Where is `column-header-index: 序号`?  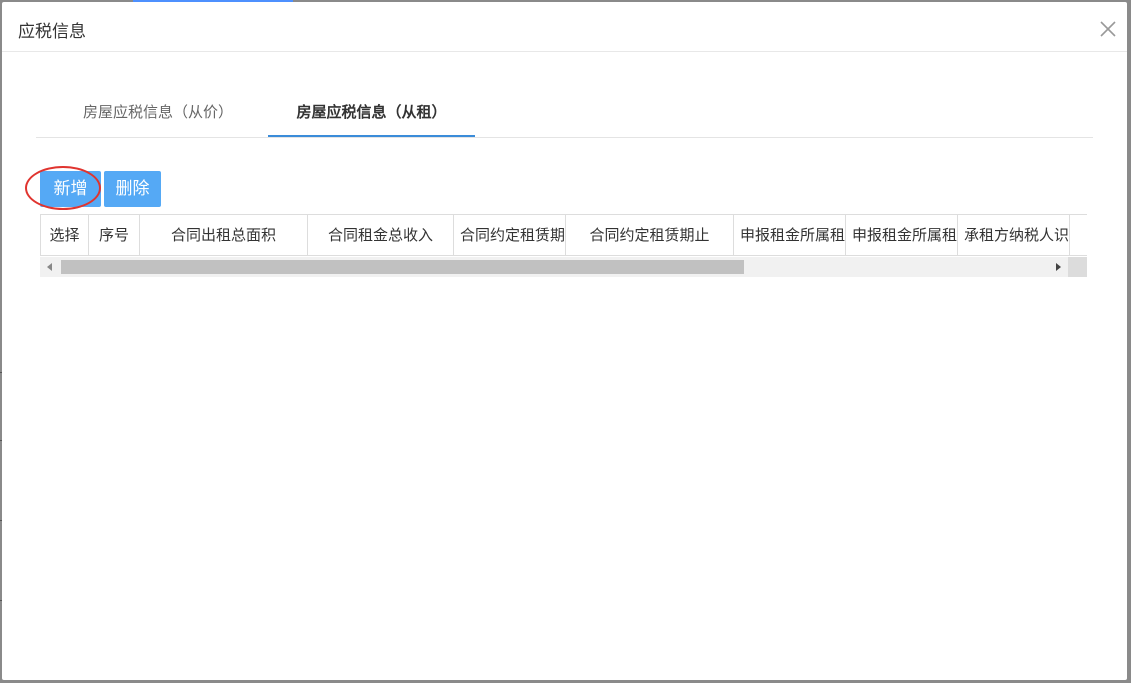 column-header-index: 序号 is located at coordinates (114, 235).